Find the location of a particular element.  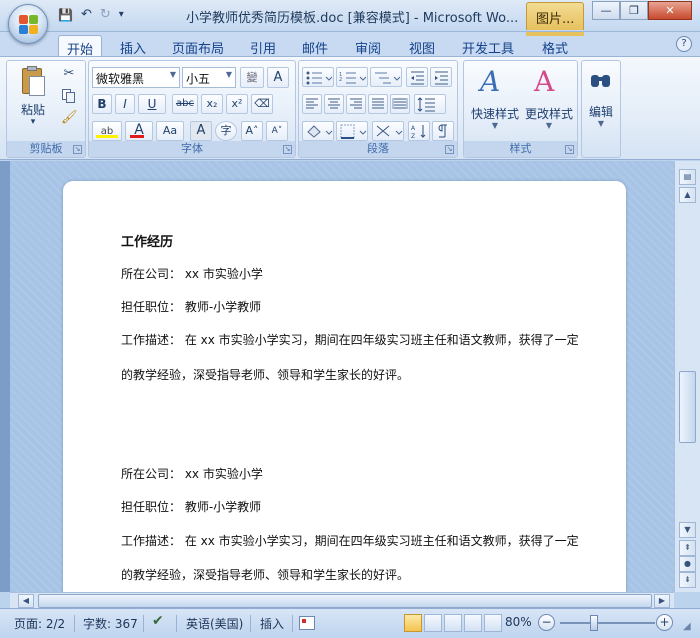

horizontal-scrollbar: ◀ ▶ is located at coordinates (342, 600).